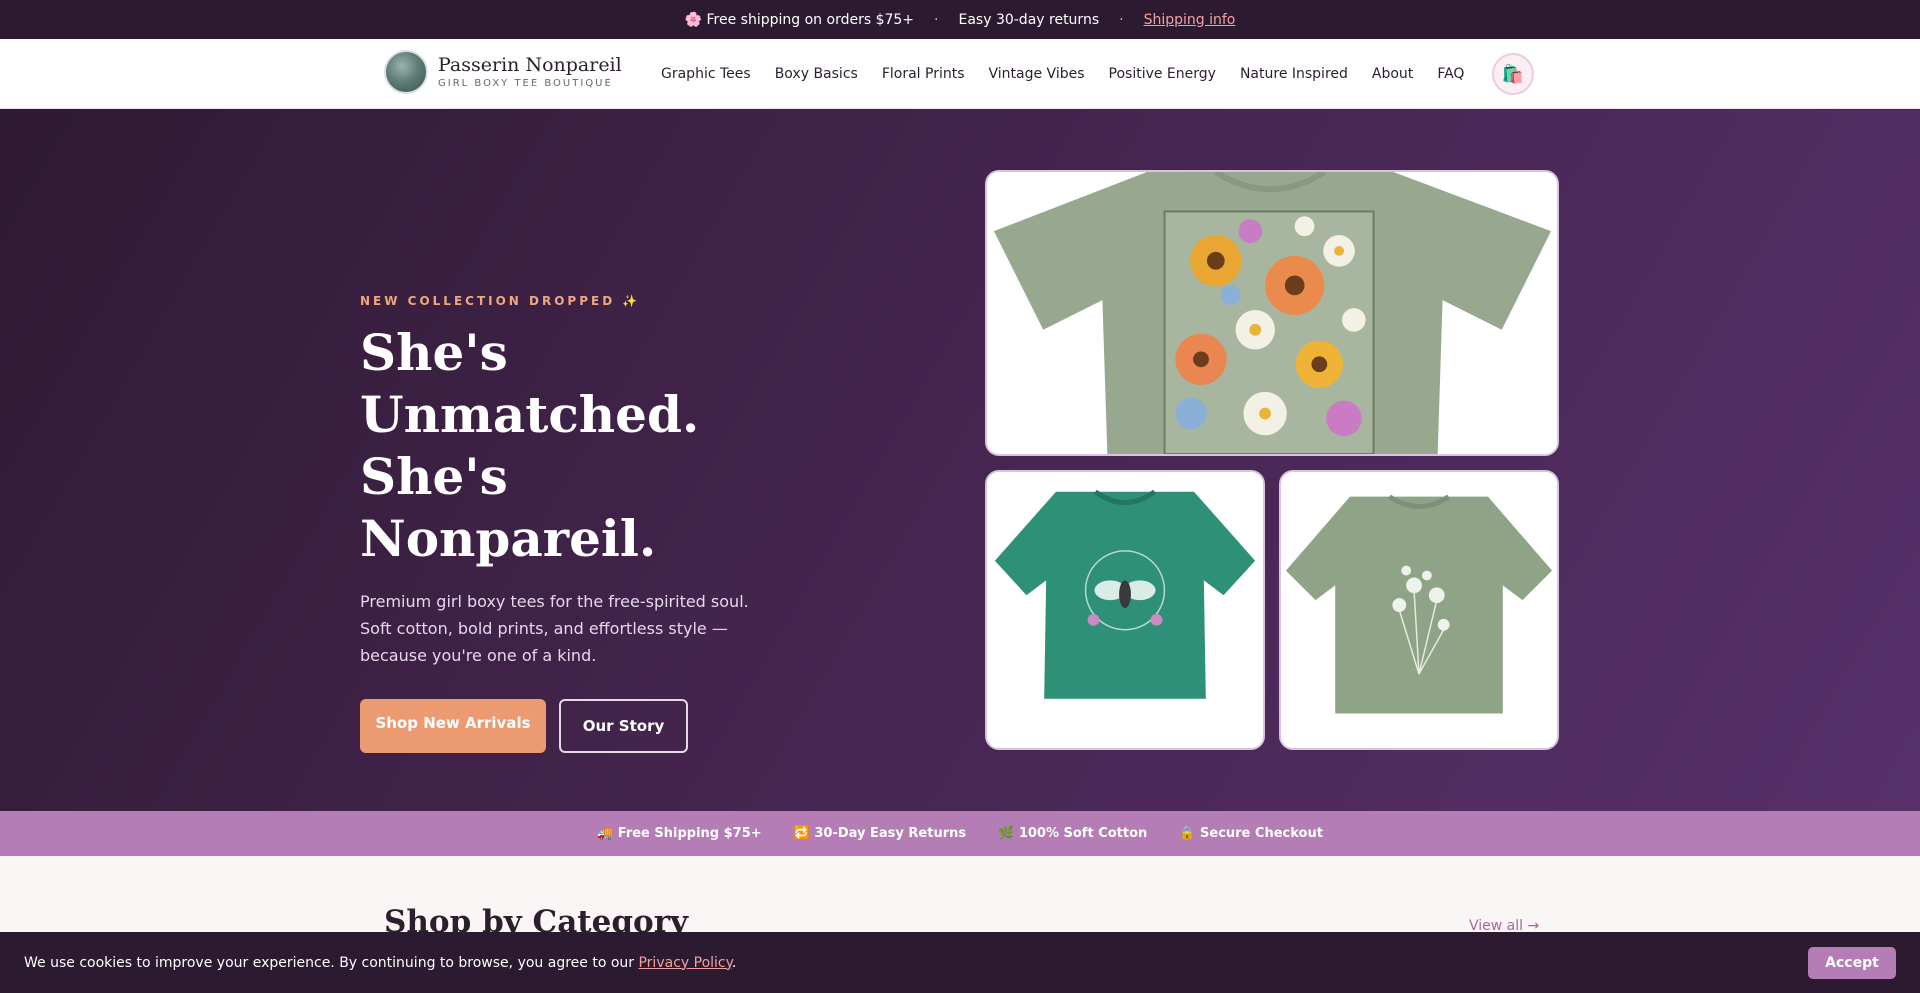 The width and height of the screenshot is (1920, 993). I want to click on shop-new-arrivals-button: Shop New Arrivals, so click(453, 726).